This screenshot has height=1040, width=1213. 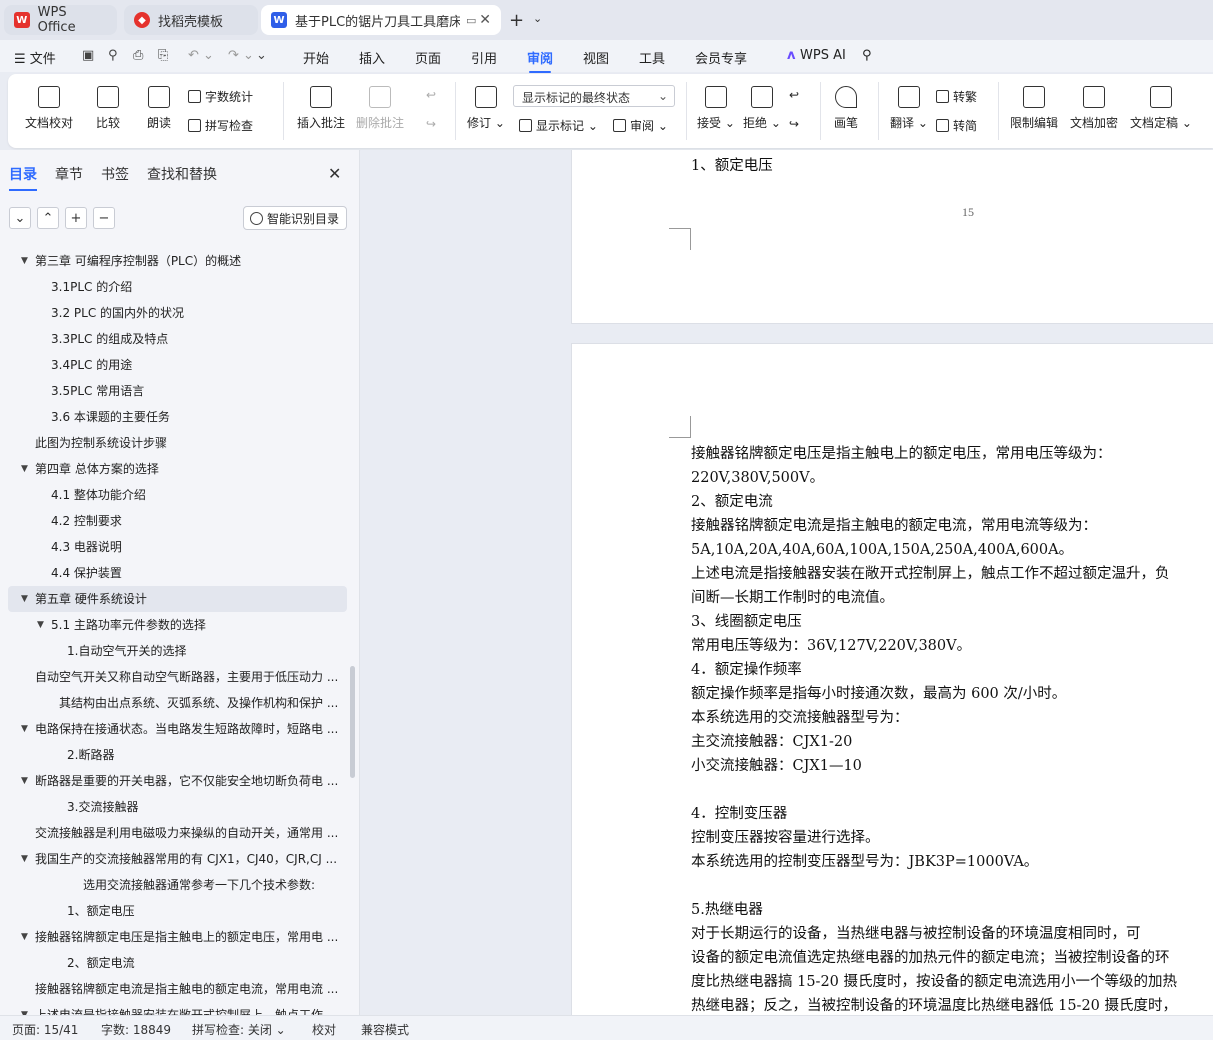 What do you see at coordinates (175, 365) in the screenshot?
I see `toc-item: 3.4PLC 的用途` at bounding box center [175, 365].